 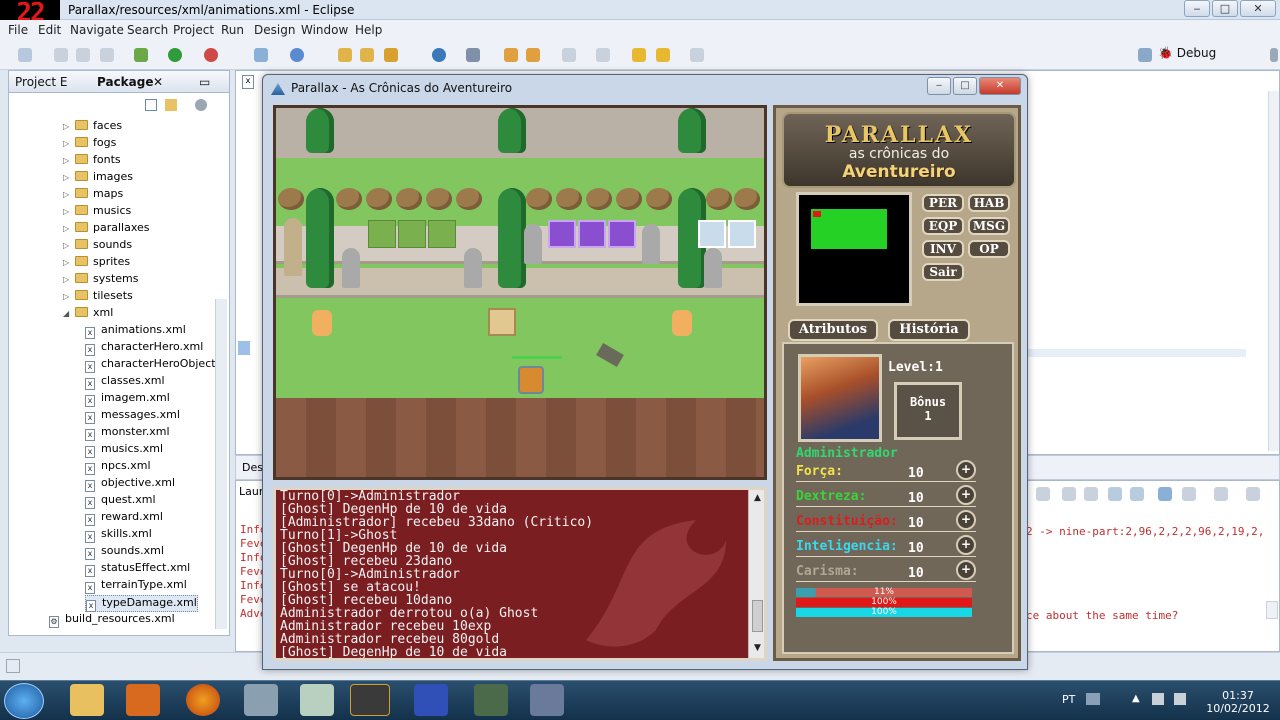 I want to click on folder-sprites: ▷ sprites, so click(x=96, y=263).